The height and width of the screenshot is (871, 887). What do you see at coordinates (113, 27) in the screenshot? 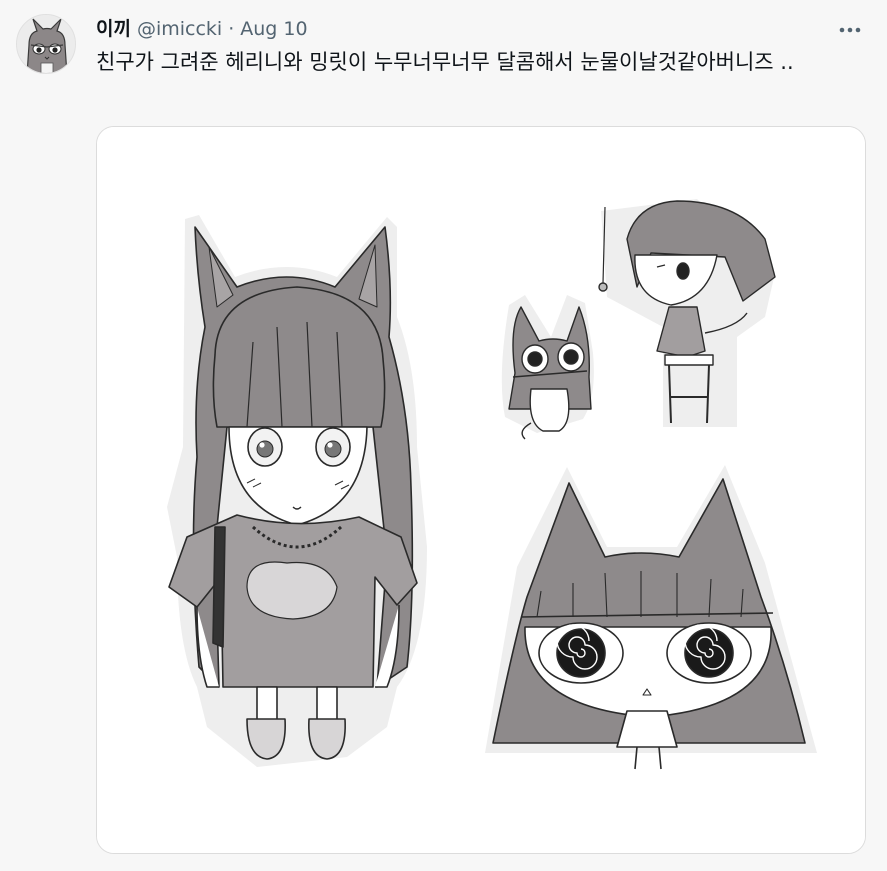
I see `author-display-name: 이끼` at bounding box center [113, 27].